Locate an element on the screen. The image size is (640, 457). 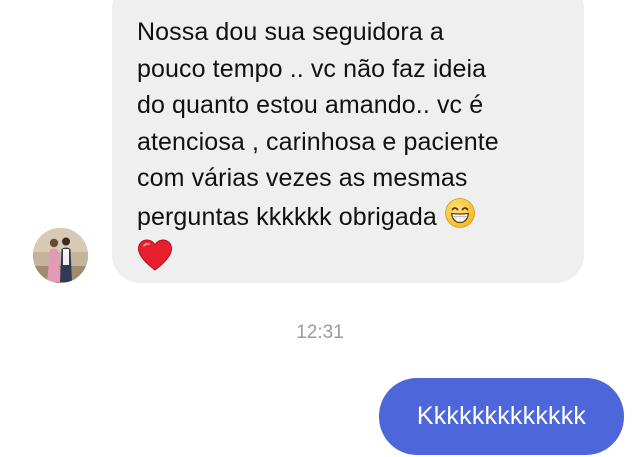
grinning-face-emoji-icon is located at coordinates (460, 218).